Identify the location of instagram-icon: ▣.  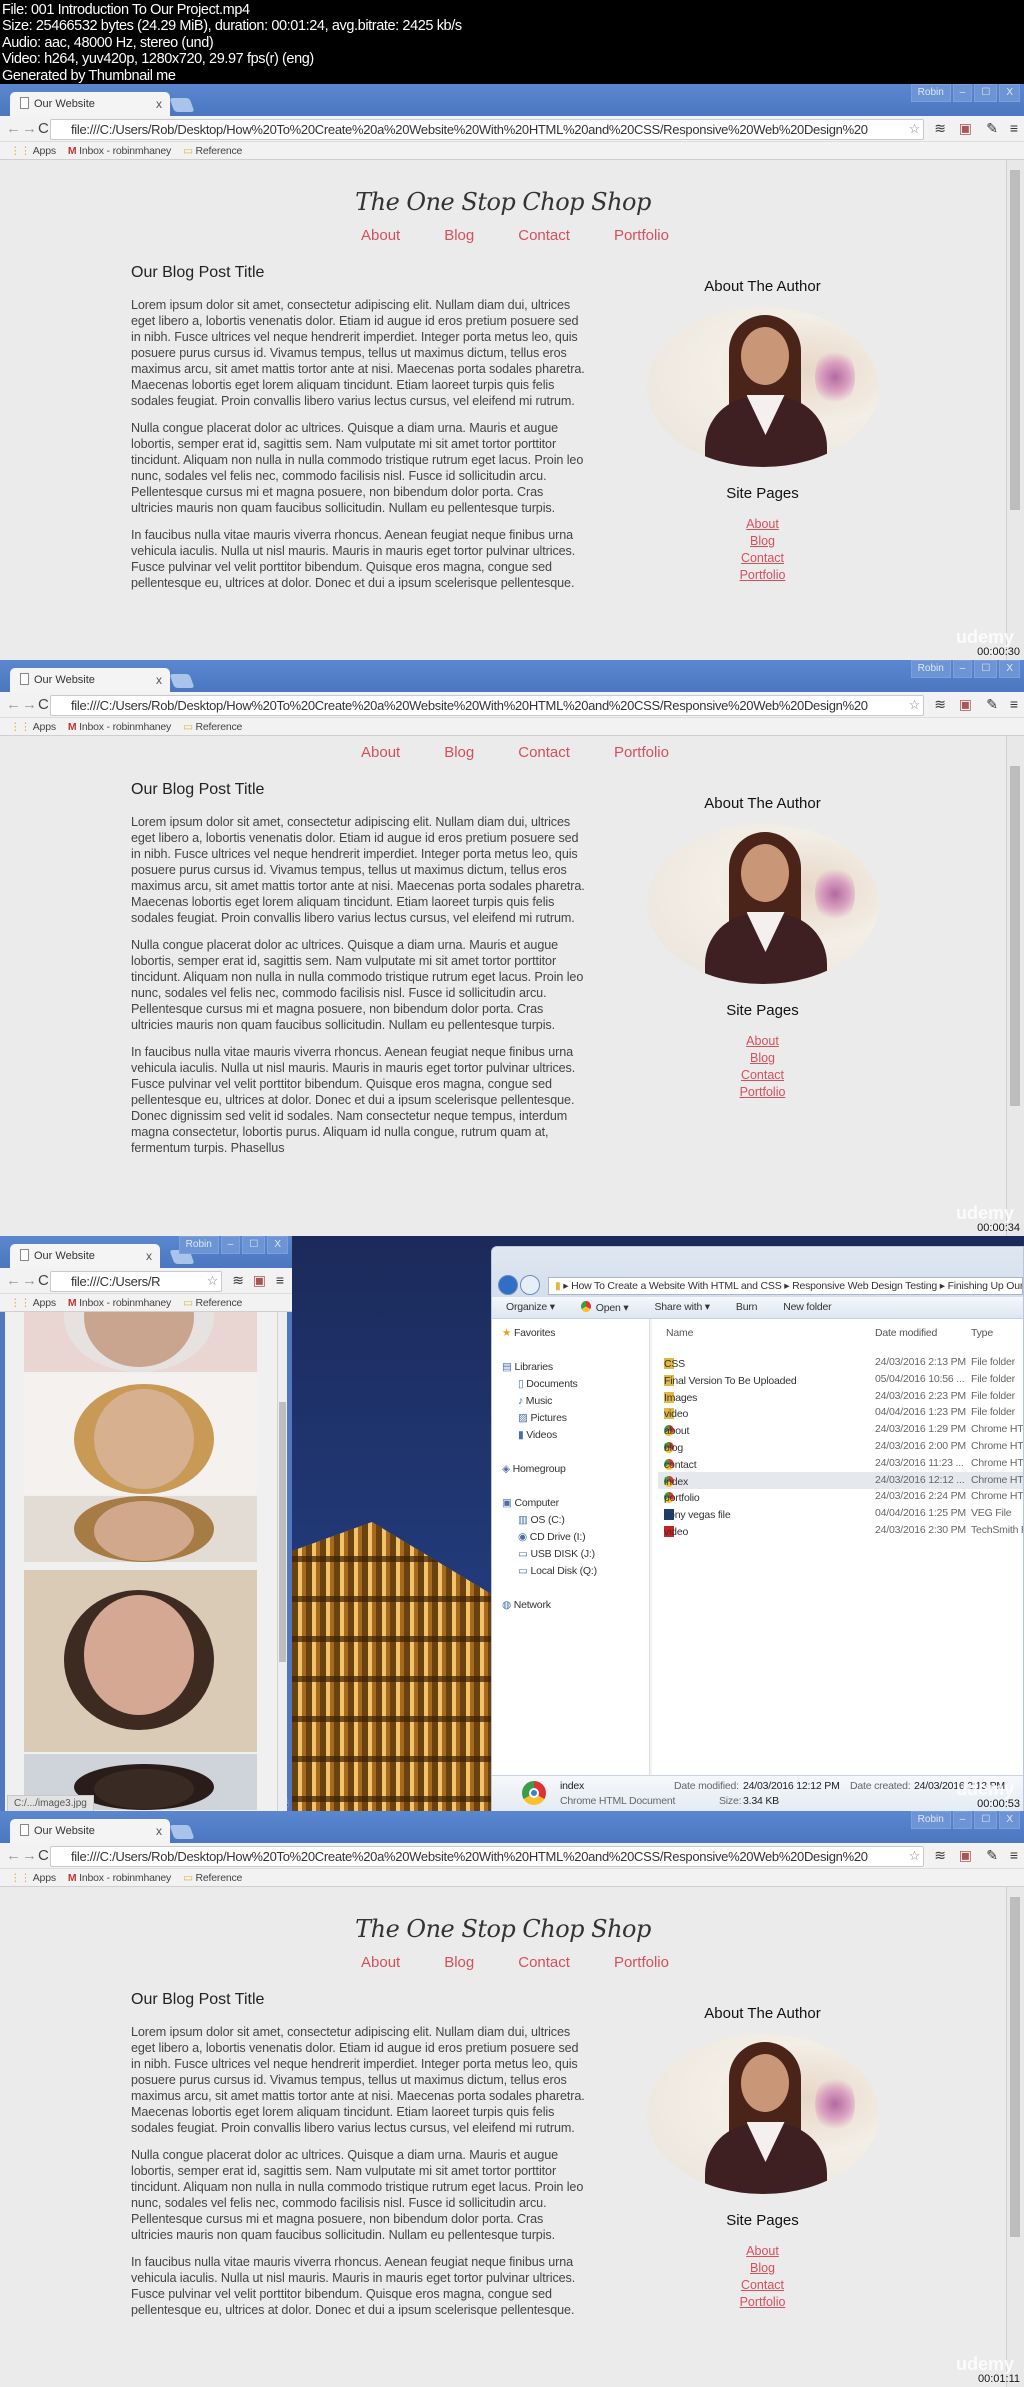
(259, 1280).